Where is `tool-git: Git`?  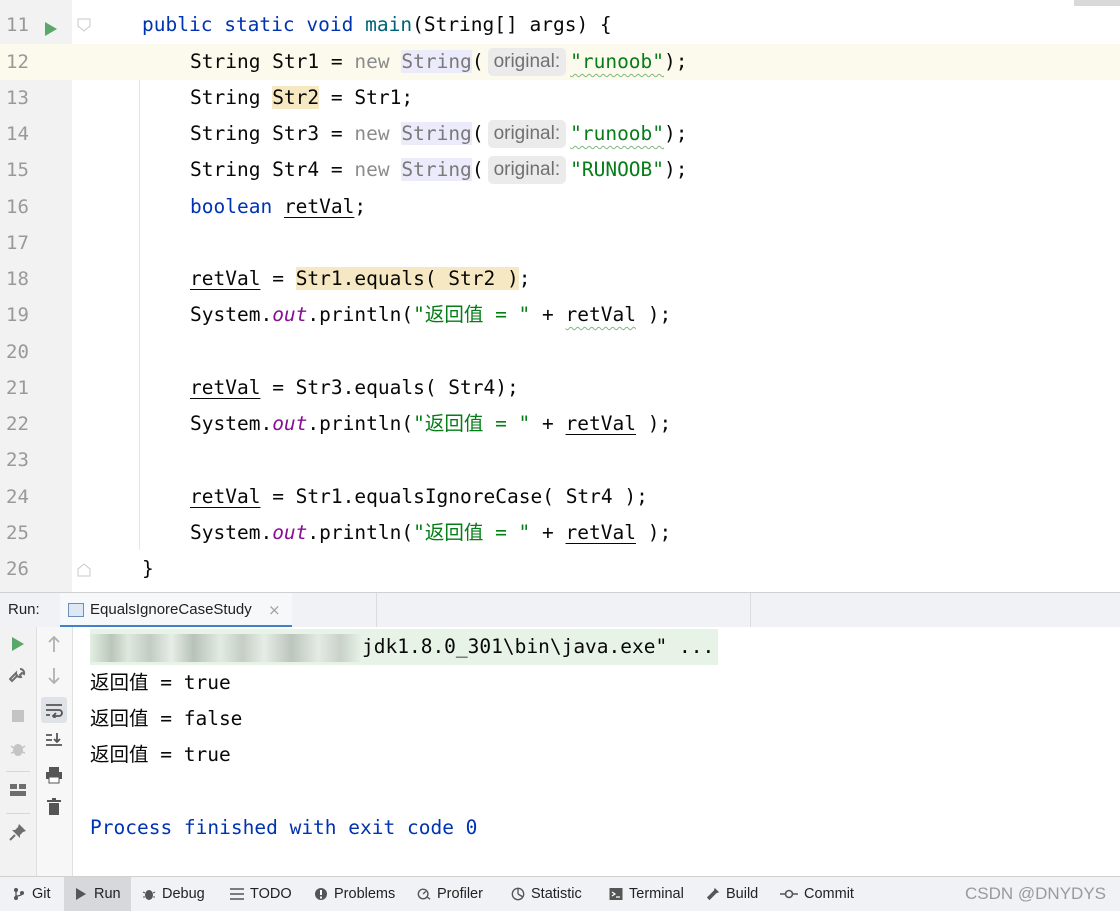 tool-git: Git is located at coordinates (31, 894).